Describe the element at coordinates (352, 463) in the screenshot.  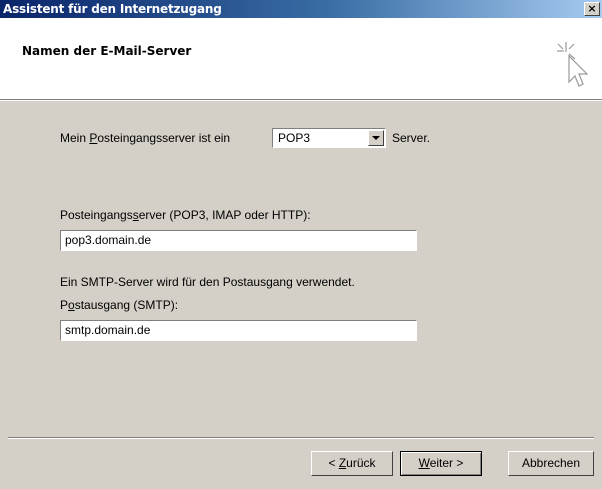
I see `back-button: < Zurück` at that location.